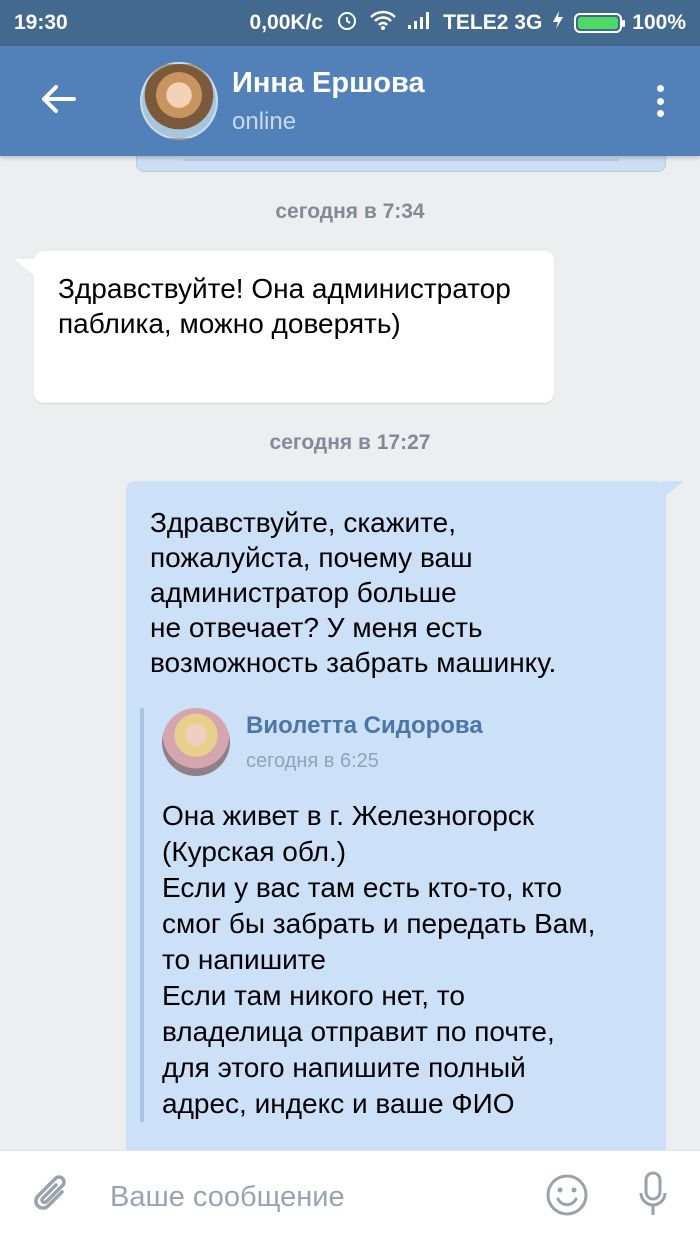 The image size is (700, 1244). What do you see at coordinates (347, 23) in the screenshot?
I see `alarm-icon` at bounding box center [347, 23].